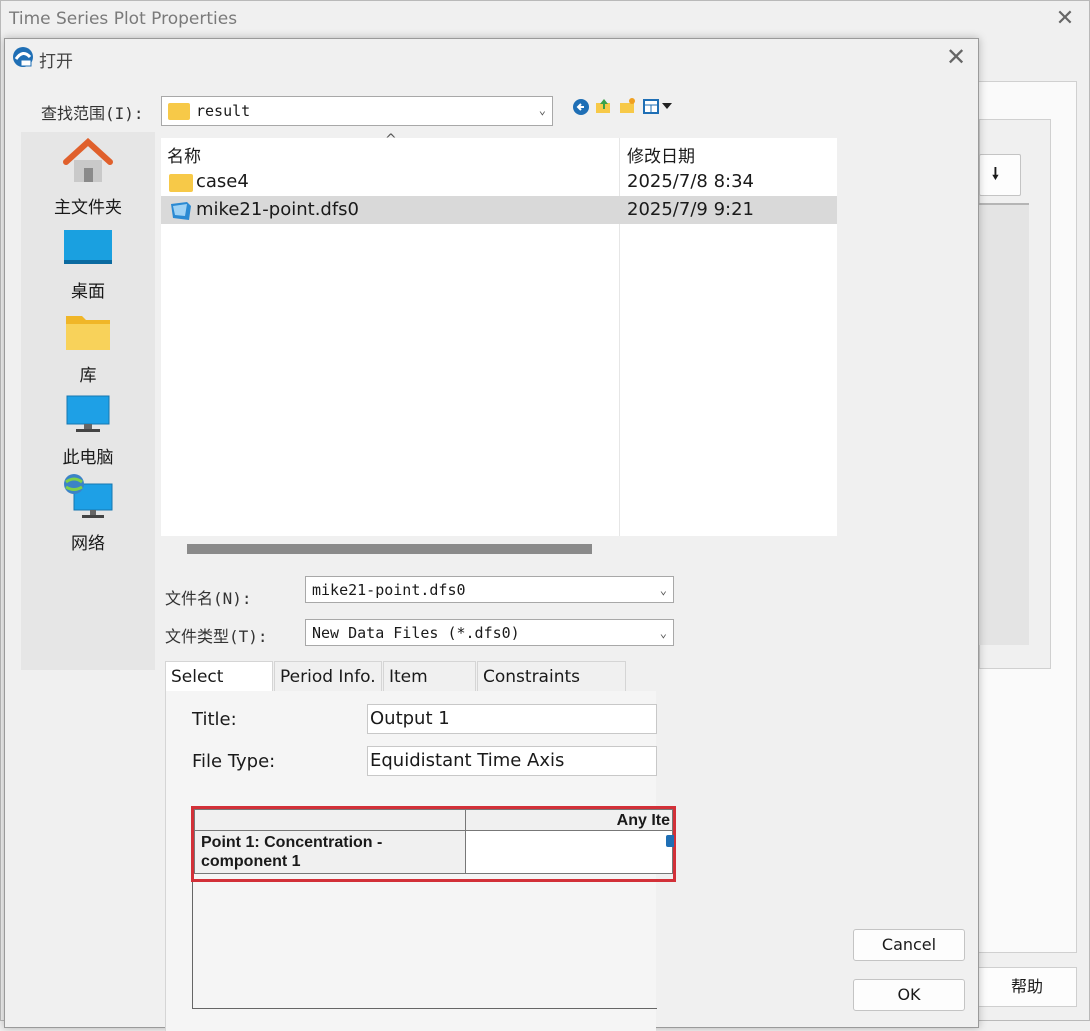 The width and height of the screenshot is (1090, 1031). I want to click on arrow-down-icon: 🠗, so click(995, 173).